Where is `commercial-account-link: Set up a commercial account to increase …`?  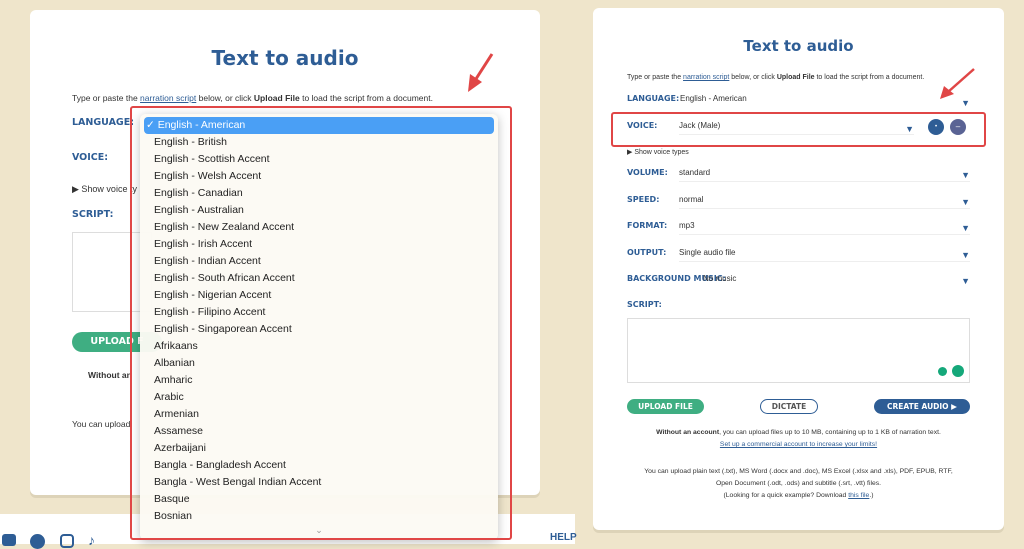 commercial-account-link: Set up a commercial account to increase … is located at coordinates (798, 444).